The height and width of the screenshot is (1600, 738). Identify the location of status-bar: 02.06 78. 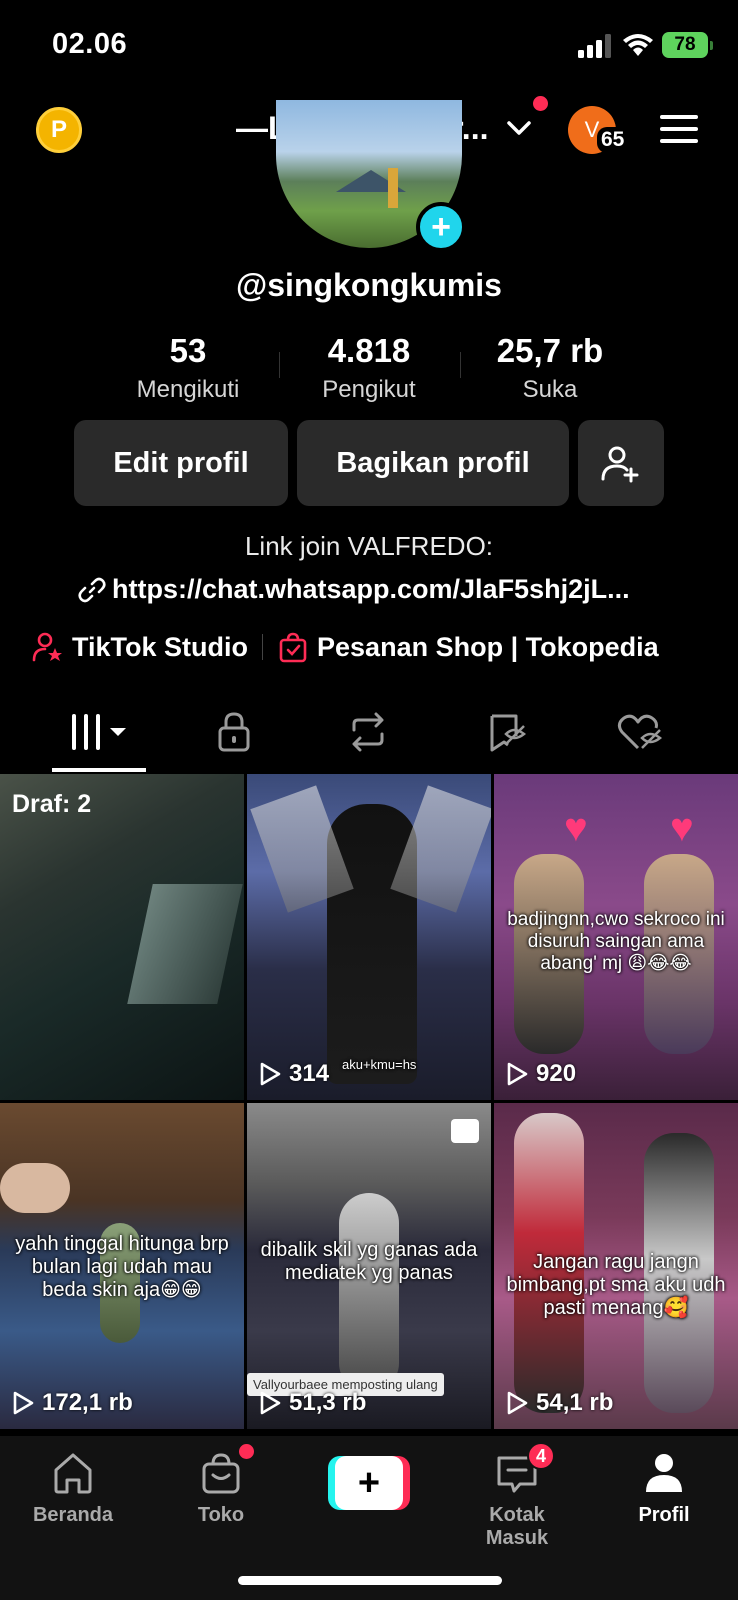
(369, 45).